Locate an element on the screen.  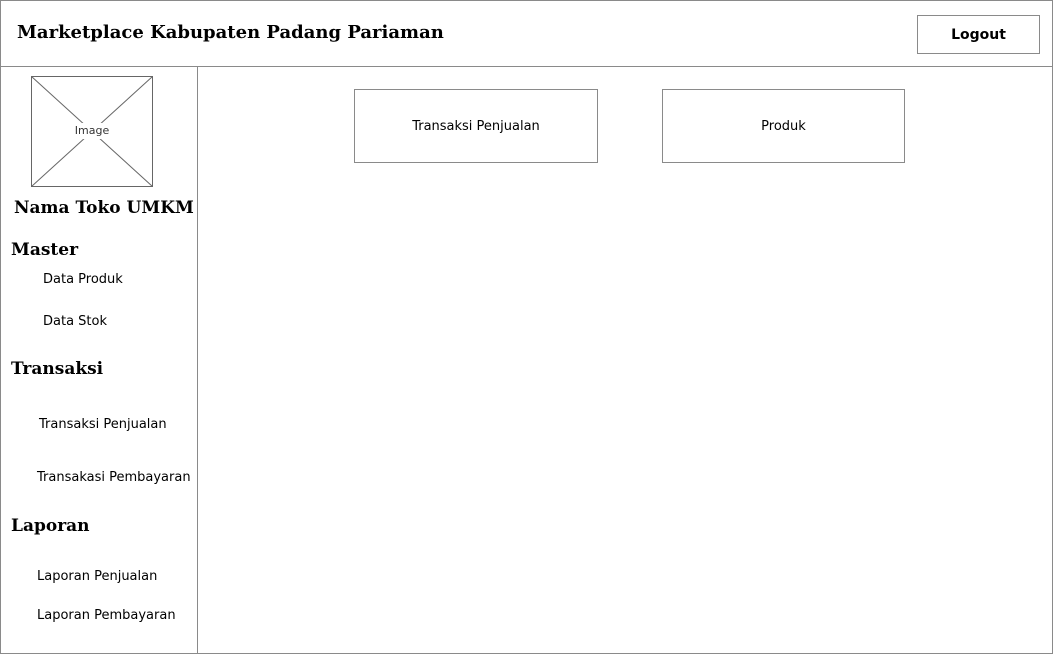
section-title-laporan: Laporan is located at coordinates (50, 526).